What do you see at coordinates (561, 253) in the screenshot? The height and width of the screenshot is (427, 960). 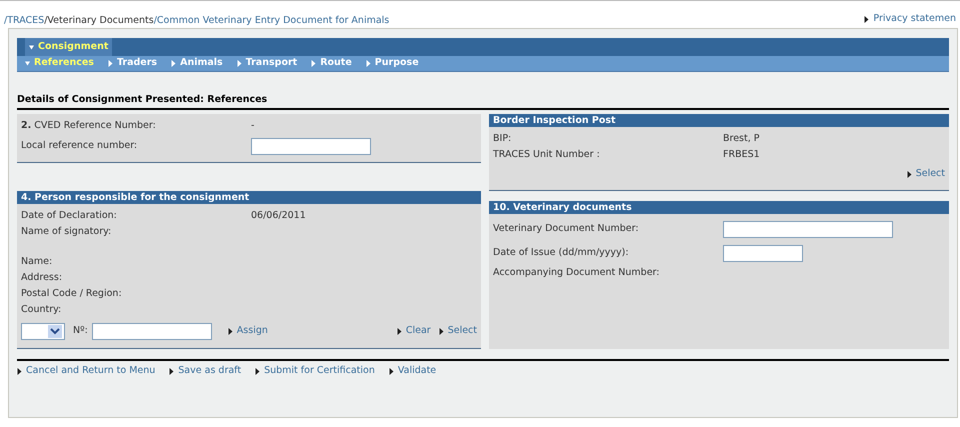 I see `field-label: Date of Issue (dd/mm/yyyy):` at bounding box center [561, 253].